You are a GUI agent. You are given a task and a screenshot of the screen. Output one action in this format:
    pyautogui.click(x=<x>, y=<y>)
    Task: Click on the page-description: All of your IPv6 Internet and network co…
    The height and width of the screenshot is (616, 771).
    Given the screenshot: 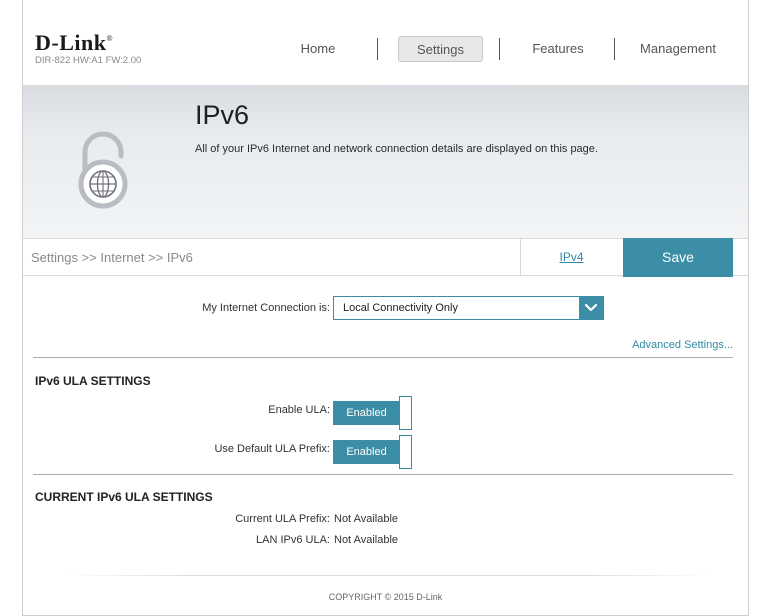 What is the action you would take?
    pyautogui.click(x=396, y=149)
    